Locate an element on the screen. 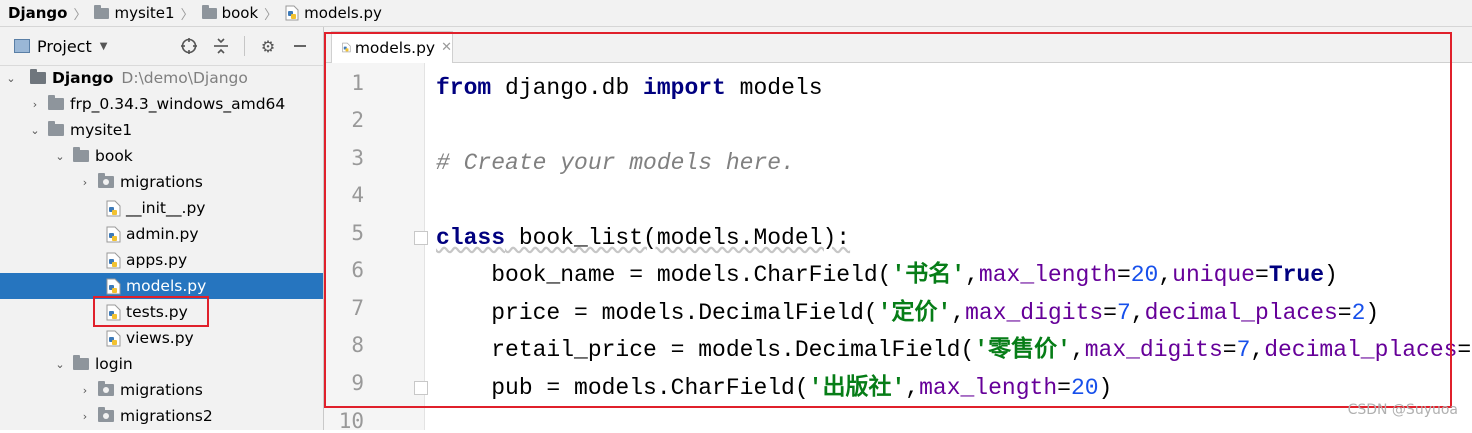 The width and height of the screenshot is (1472, 433). project-panel-header: Project ▼ ⚙ is located at coordinates (161, 46).